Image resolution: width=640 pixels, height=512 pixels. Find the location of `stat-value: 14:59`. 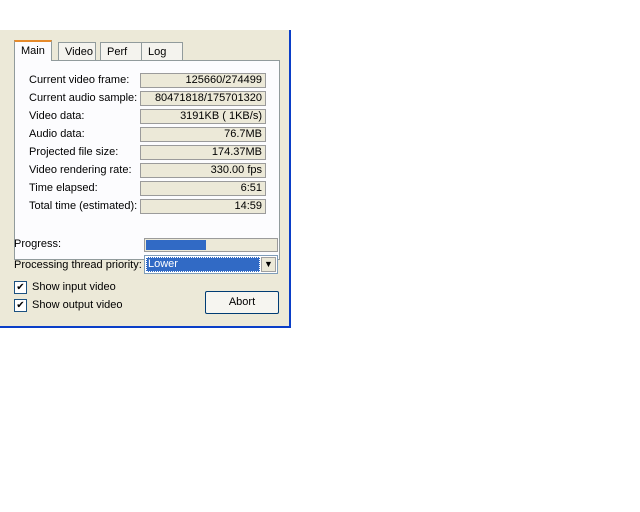

stat-value: 14:59 is located at coordinates (203, 206).